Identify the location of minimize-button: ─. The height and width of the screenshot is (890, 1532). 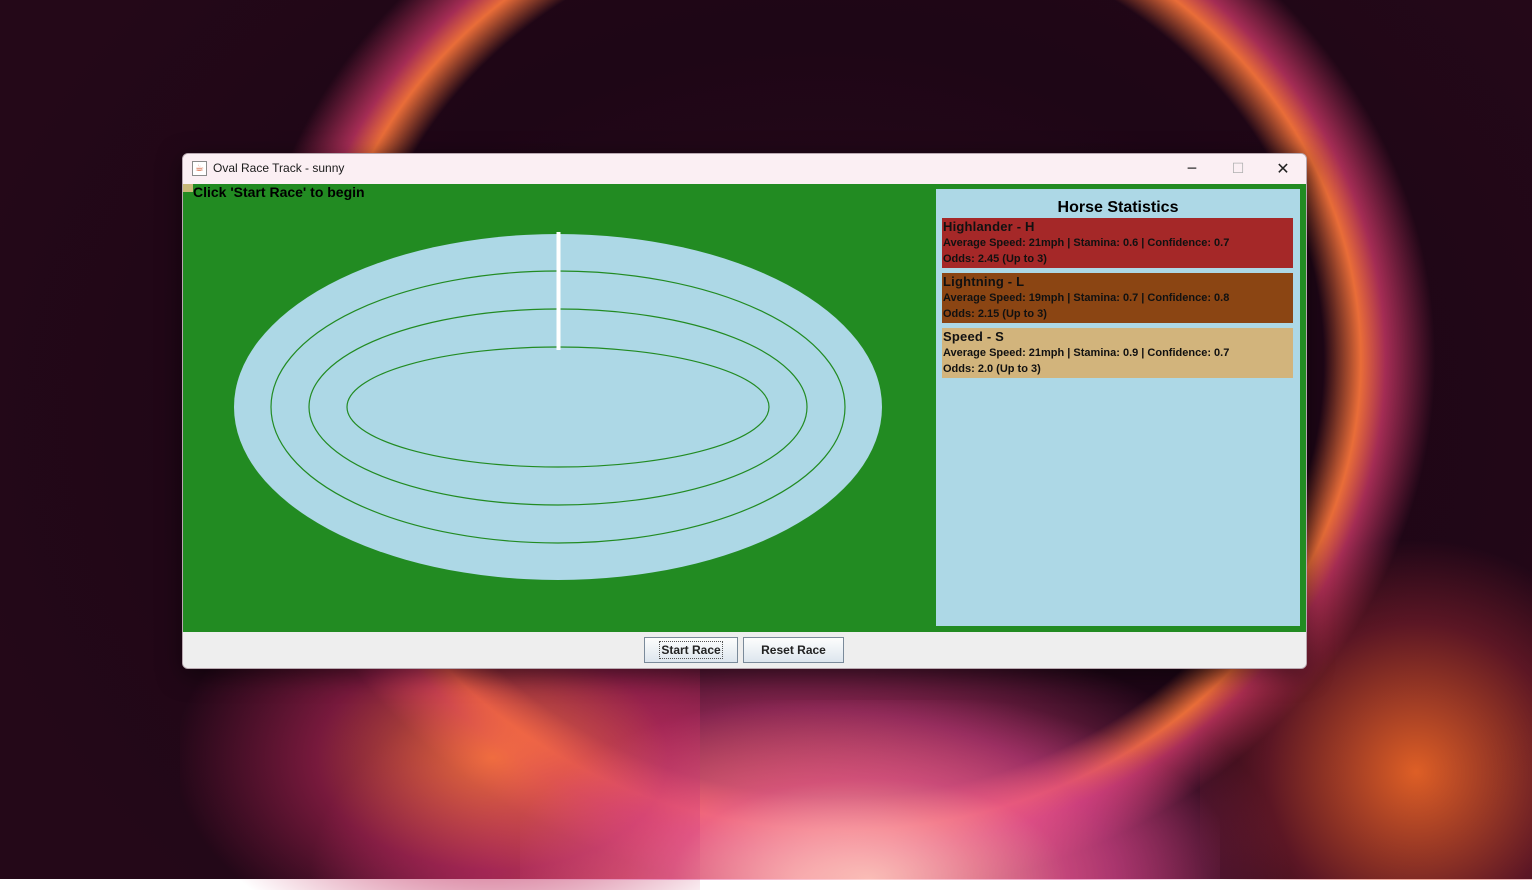
(1192, 169).